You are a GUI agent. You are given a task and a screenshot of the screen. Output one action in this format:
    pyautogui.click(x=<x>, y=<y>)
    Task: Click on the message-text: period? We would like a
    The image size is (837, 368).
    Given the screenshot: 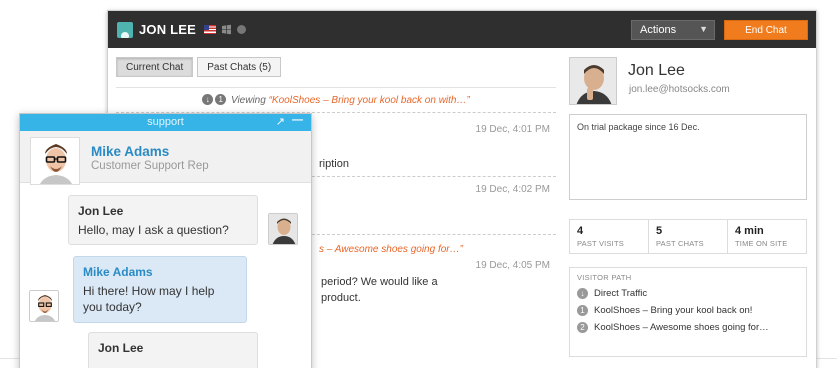 What is the action you would take?
    pyautogui.click(x=379, y=282)
    